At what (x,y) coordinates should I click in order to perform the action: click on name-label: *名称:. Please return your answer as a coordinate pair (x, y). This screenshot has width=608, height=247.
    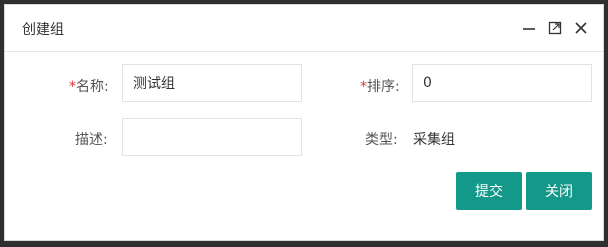
    Looking at the image, I should click on (89, 86).